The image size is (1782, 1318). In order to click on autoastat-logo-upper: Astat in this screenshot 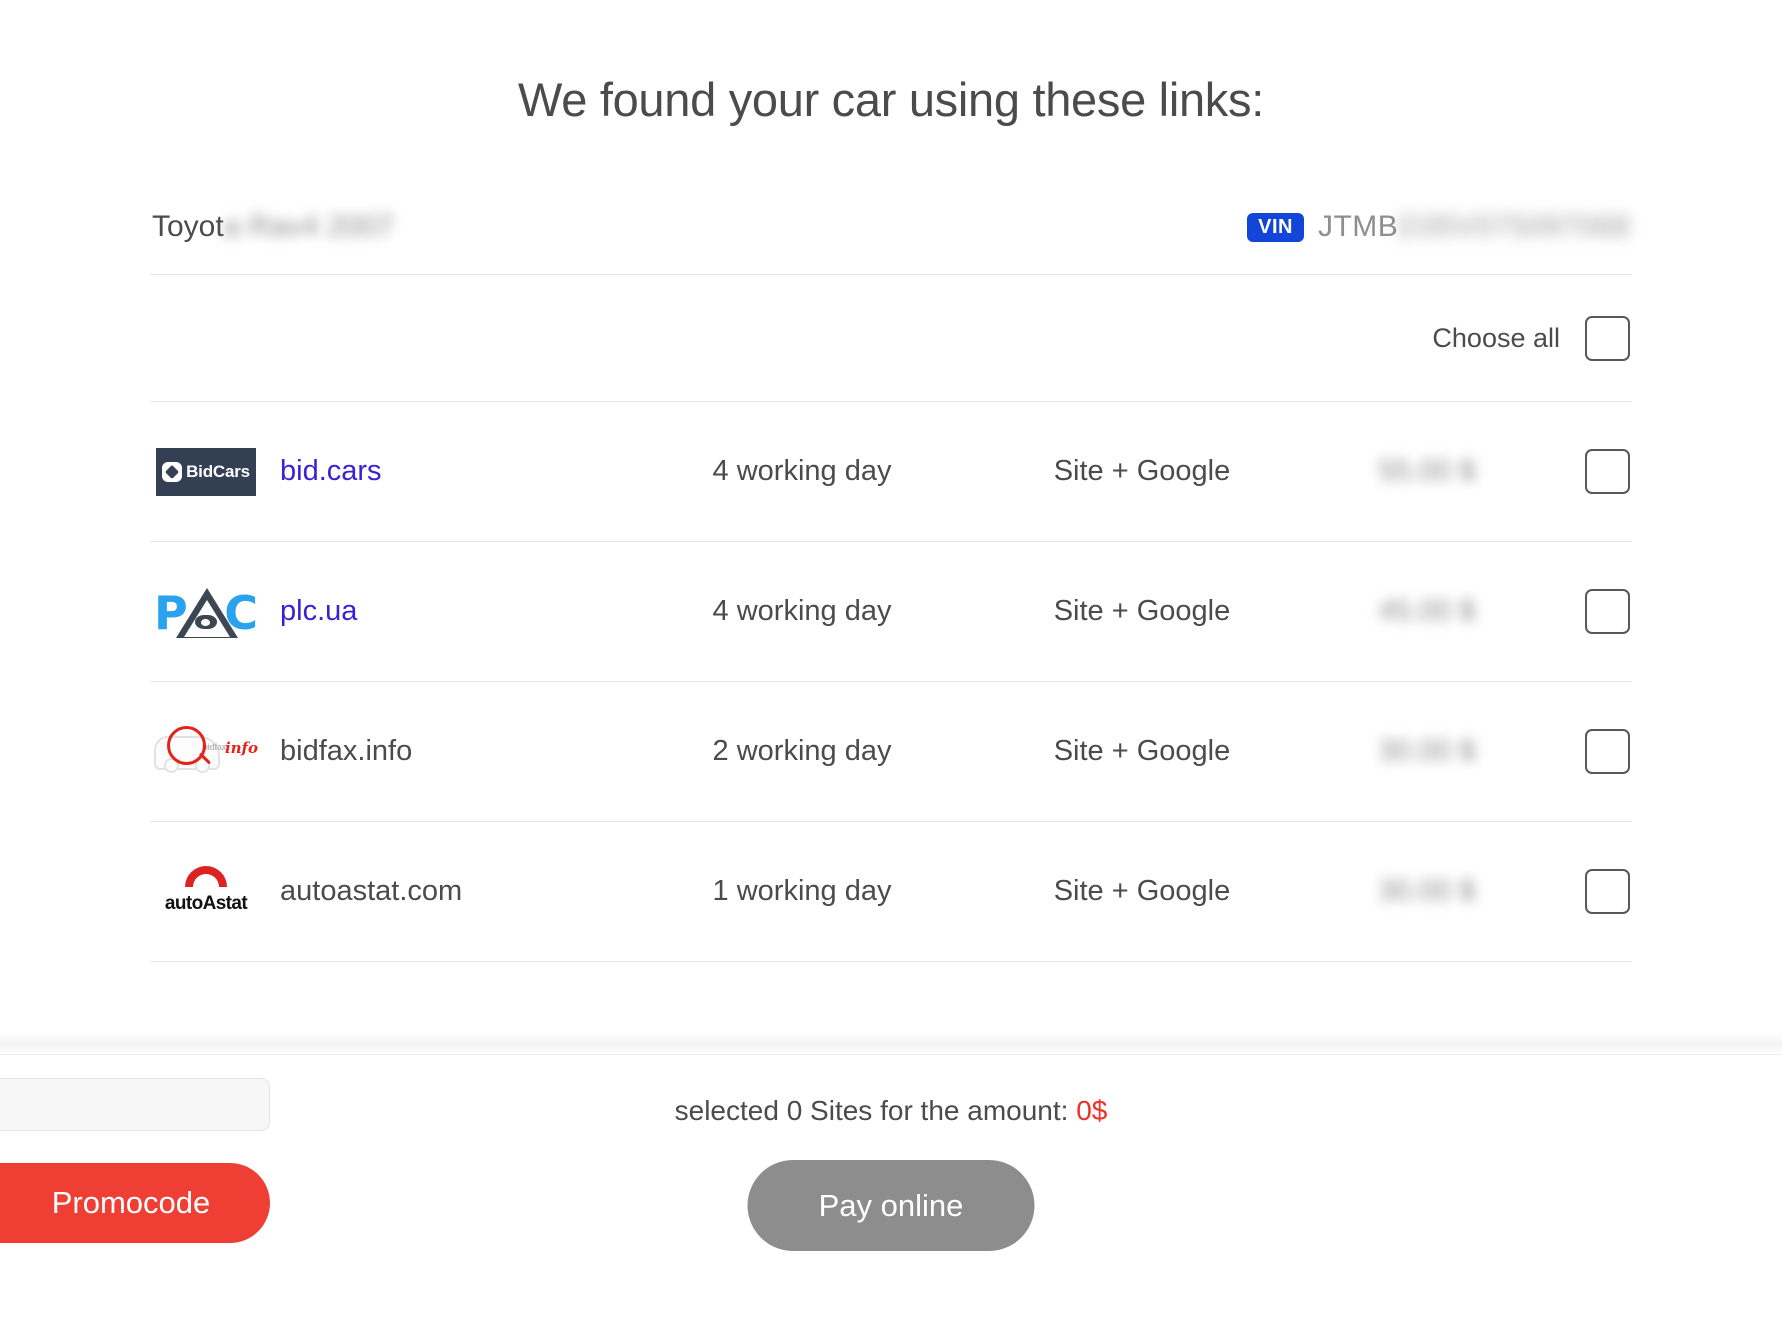, I will do `click(225, 903)`.